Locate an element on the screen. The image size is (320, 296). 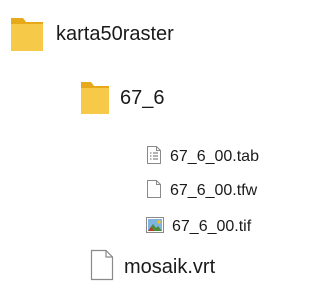
tree-item-file-tif: 67_6_00.tif is located at coordinates (198, 227).